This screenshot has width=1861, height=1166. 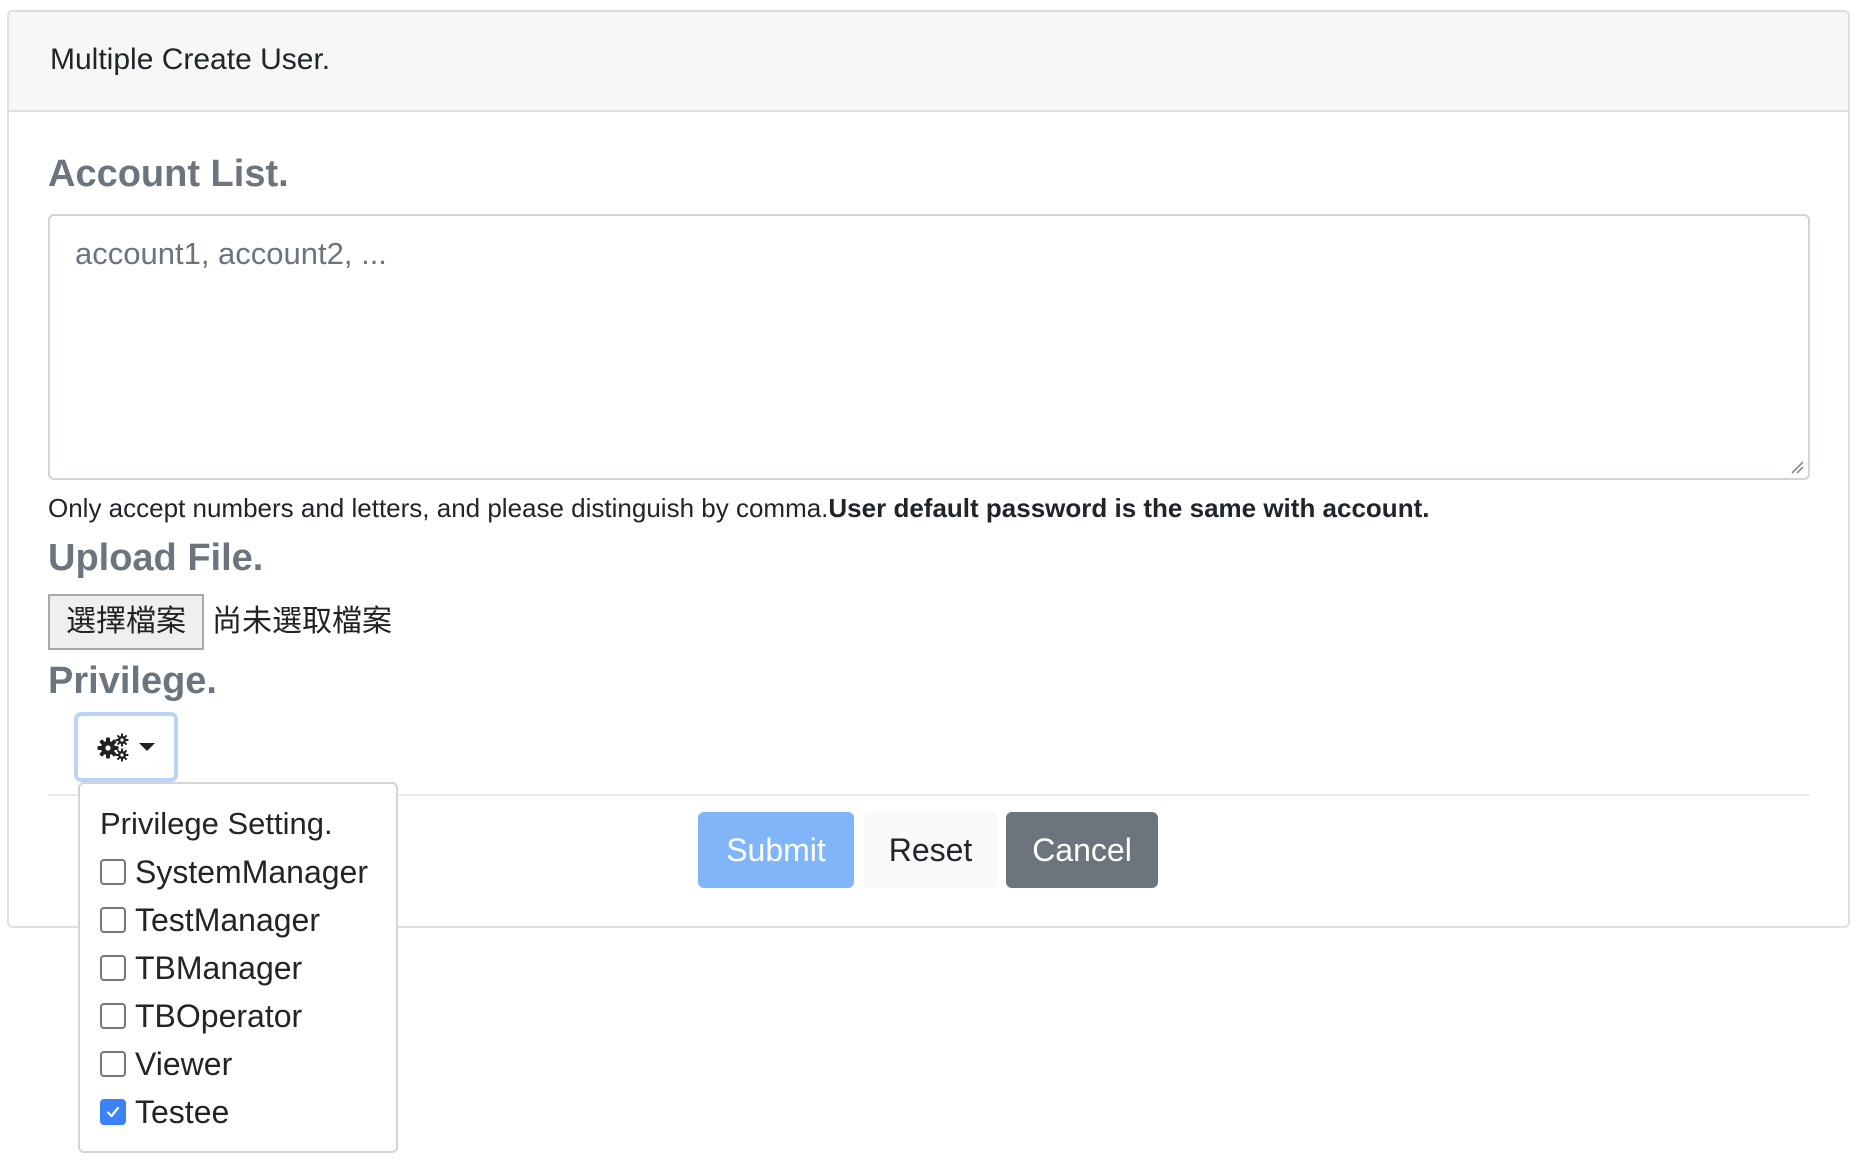 What do you see at coordinates (1797, 467) in the screenshot?
I see `resize-grip-icon` at bounding box center [1797, 467].